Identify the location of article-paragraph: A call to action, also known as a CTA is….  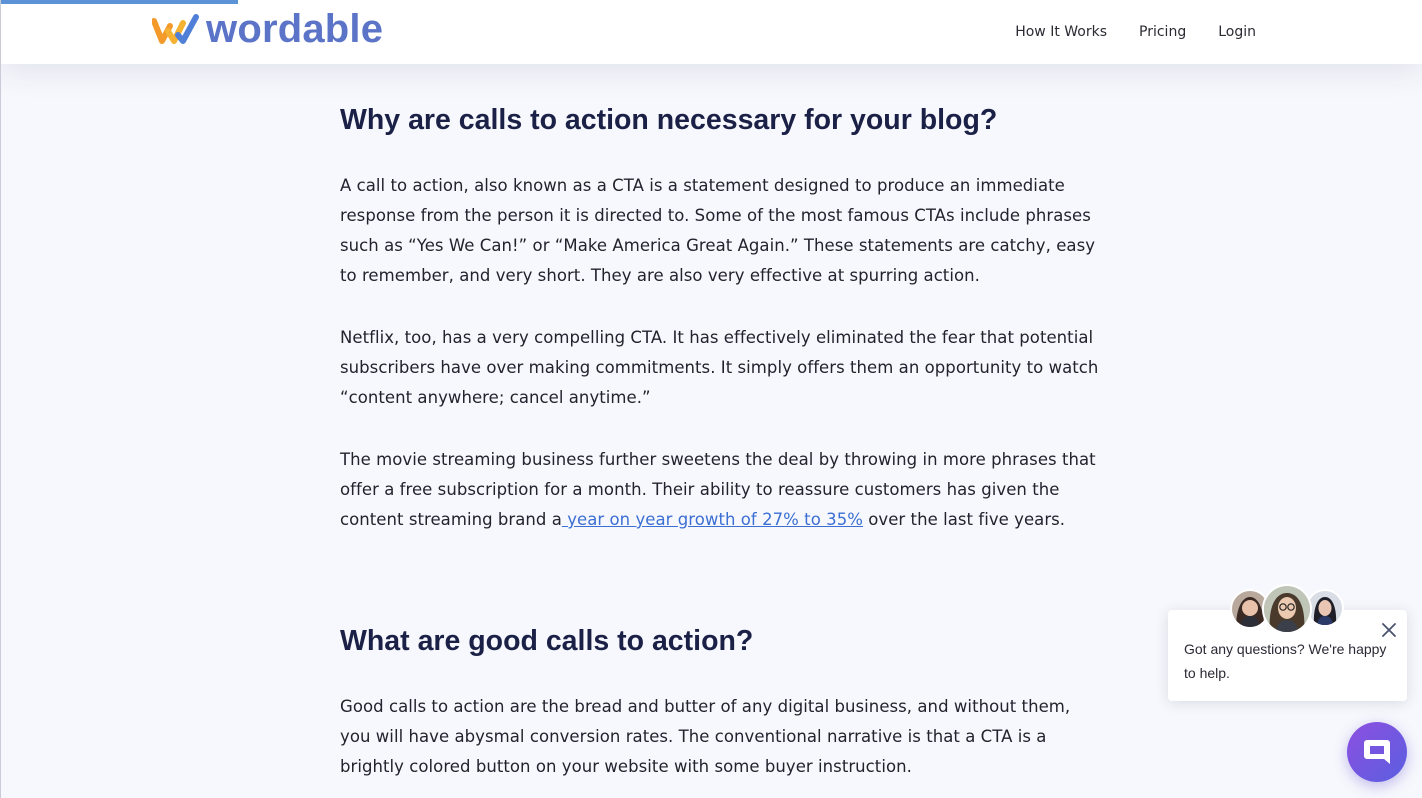
(718, 230).